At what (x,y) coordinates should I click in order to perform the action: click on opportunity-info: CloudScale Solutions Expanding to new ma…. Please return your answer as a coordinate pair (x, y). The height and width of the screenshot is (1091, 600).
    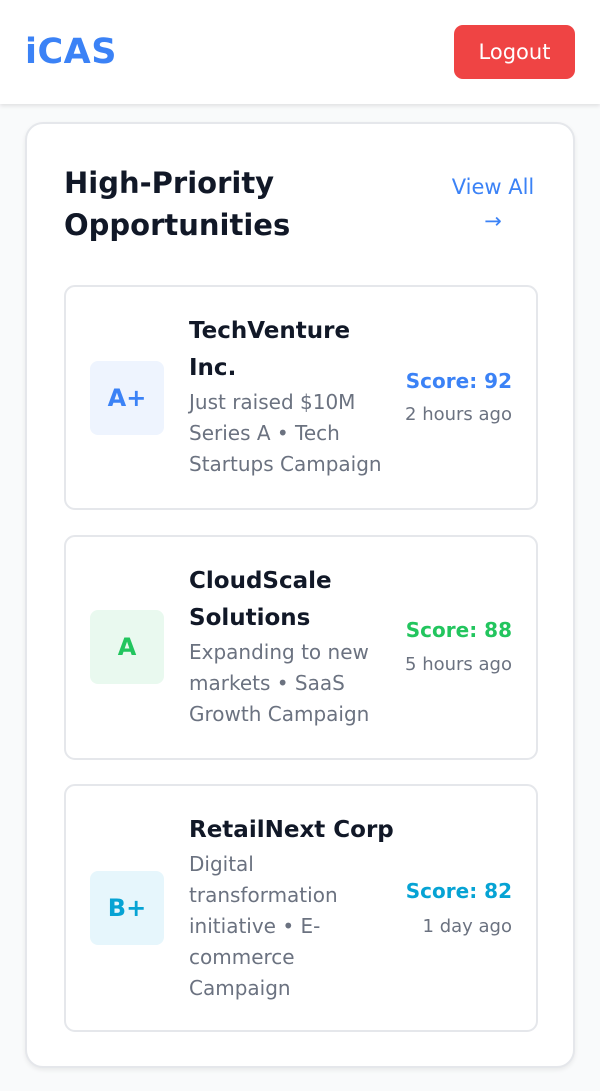
    Looking at the image, I should click on (292, 646).